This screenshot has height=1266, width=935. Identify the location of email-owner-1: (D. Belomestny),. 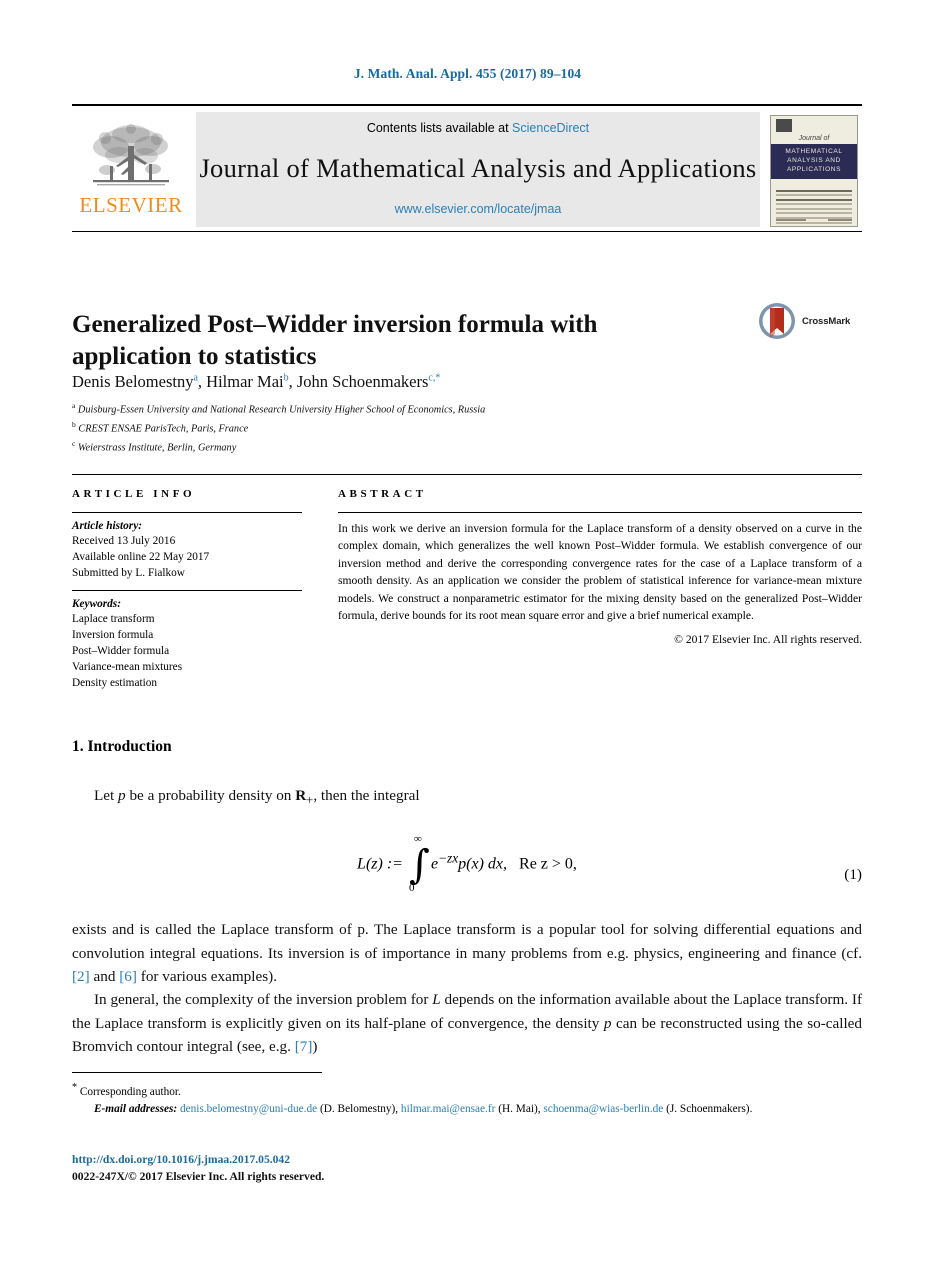
(359, 1108).